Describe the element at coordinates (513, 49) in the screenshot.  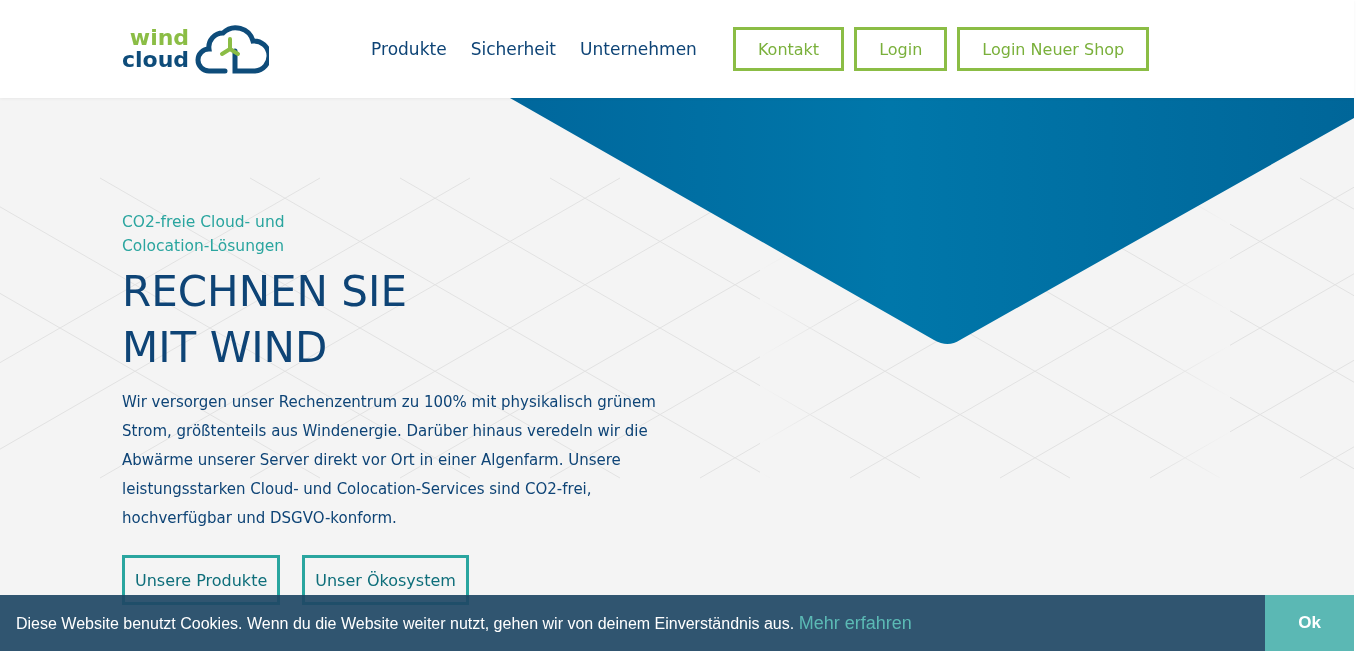
I see `nav-link: Sicherheit` at that location.